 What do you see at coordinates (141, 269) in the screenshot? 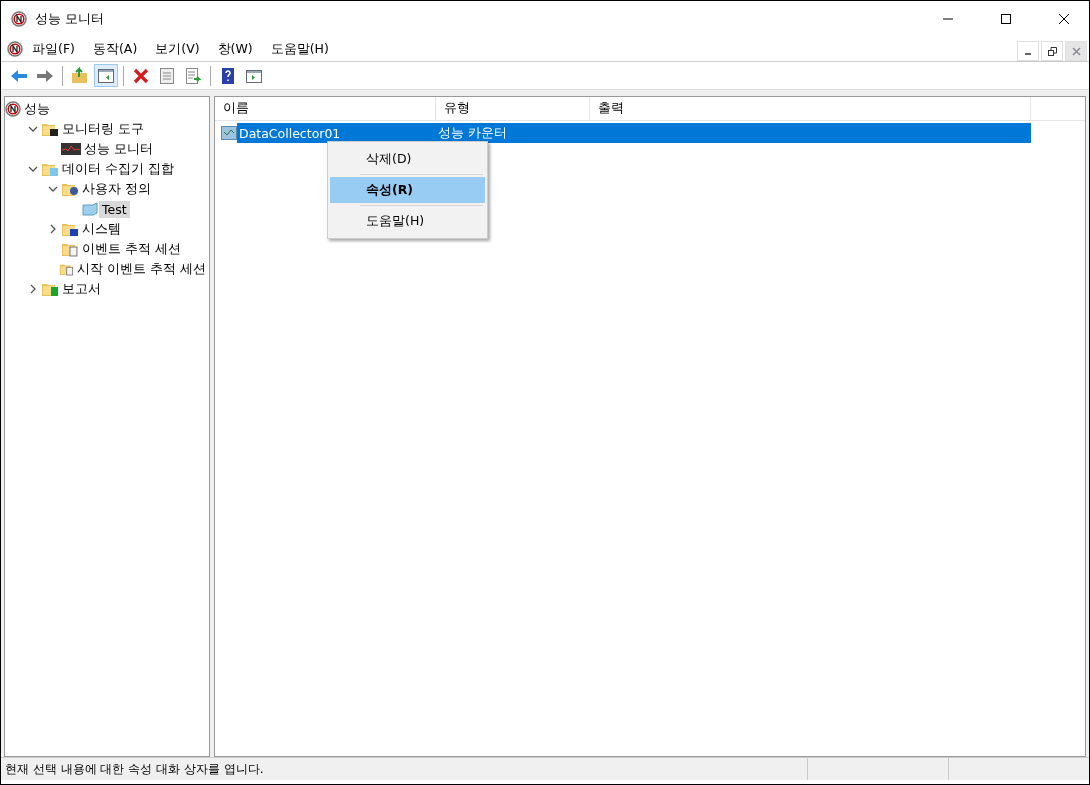
I see `tree-item: 시작 이벤트 추적 세션` at bounding box center [141, 269].